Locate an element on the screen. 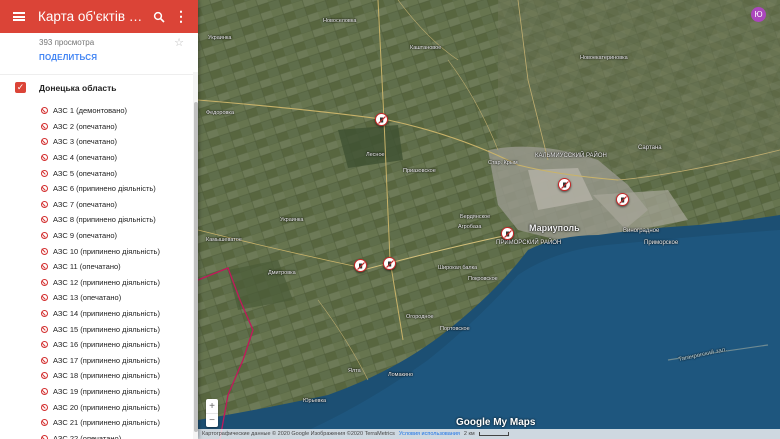 The height and width of the screenshot is (439, 780). map-label-vinogradnoe: Виноградное is located at coordinates (641, 231).